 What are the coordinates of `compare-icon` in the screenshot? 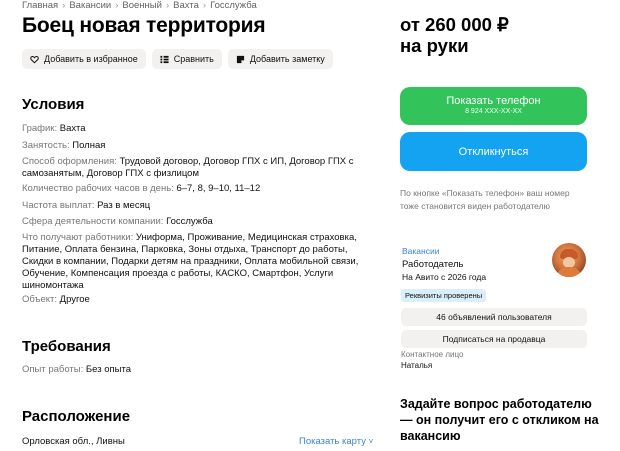 It's located at (164, 59).